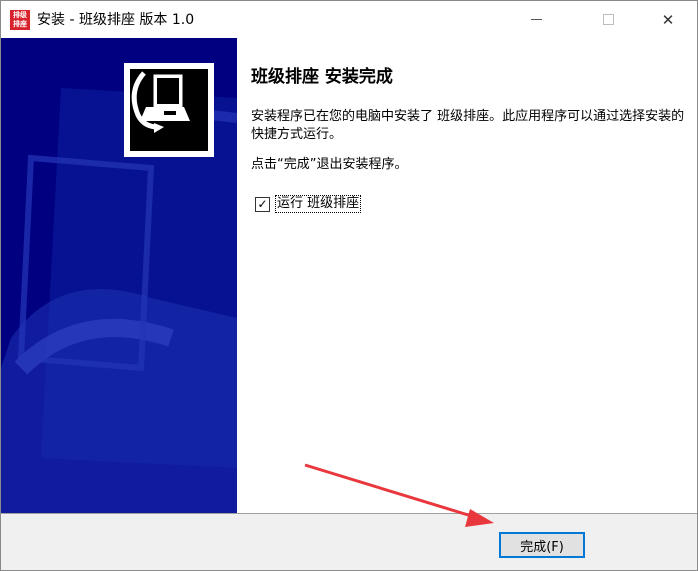  I want to click on maximize-button, so click(608, 19).